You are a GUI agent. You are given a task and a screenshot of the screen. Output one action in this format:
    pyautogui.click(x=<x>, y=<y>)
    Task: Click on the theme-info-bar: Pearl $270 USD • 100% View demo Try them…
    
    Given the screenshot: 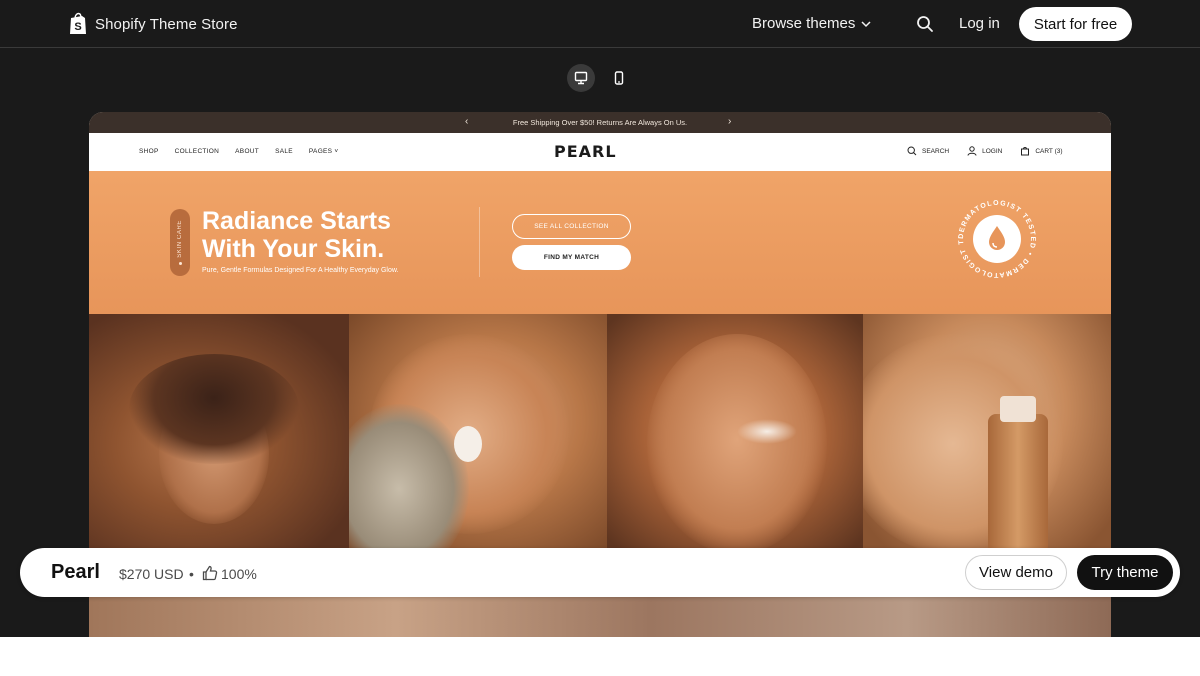 What is the action you would take?
    pyautogui.click(x=600, y=572)
    